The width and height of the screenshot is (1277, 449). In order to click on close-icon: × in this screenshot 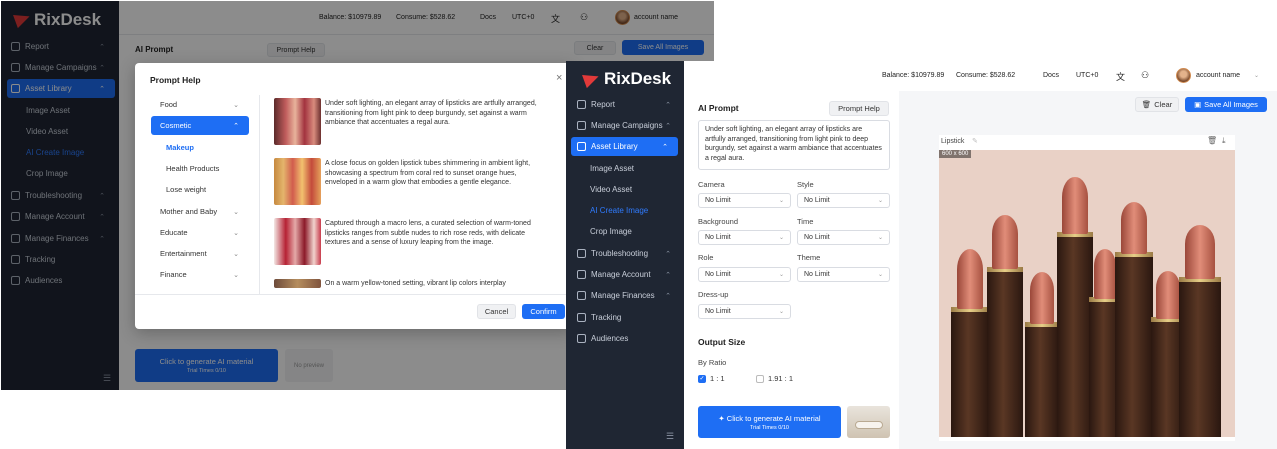, I will do `click(559, 78)`.